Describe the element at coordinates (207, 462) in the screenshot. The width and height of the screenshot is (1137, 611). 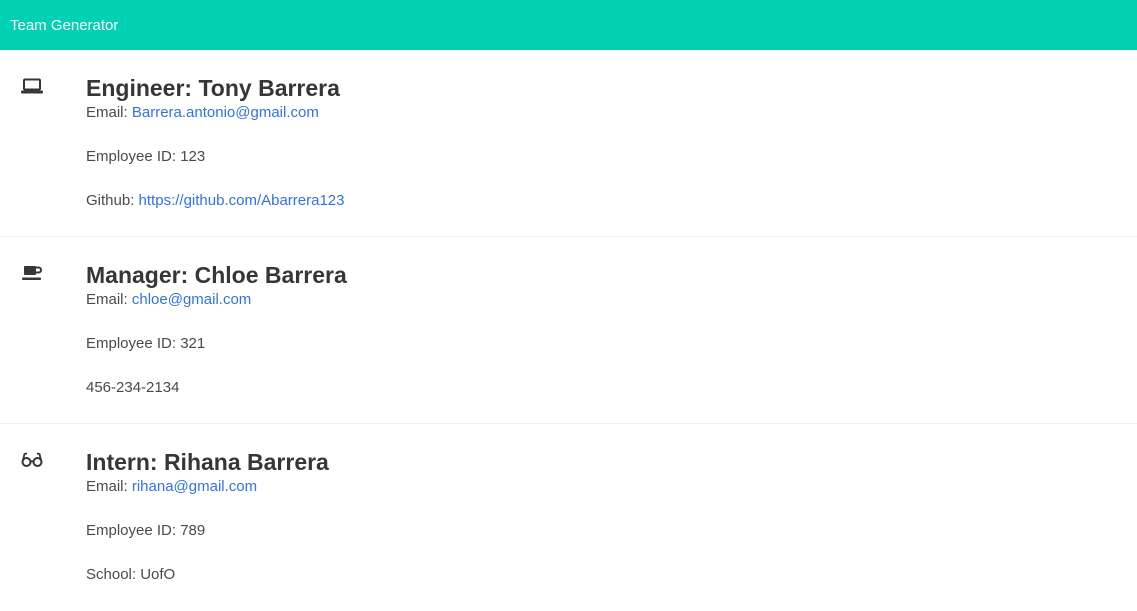
I see `employee-title: Intern: Rihana Barrera` at that location.